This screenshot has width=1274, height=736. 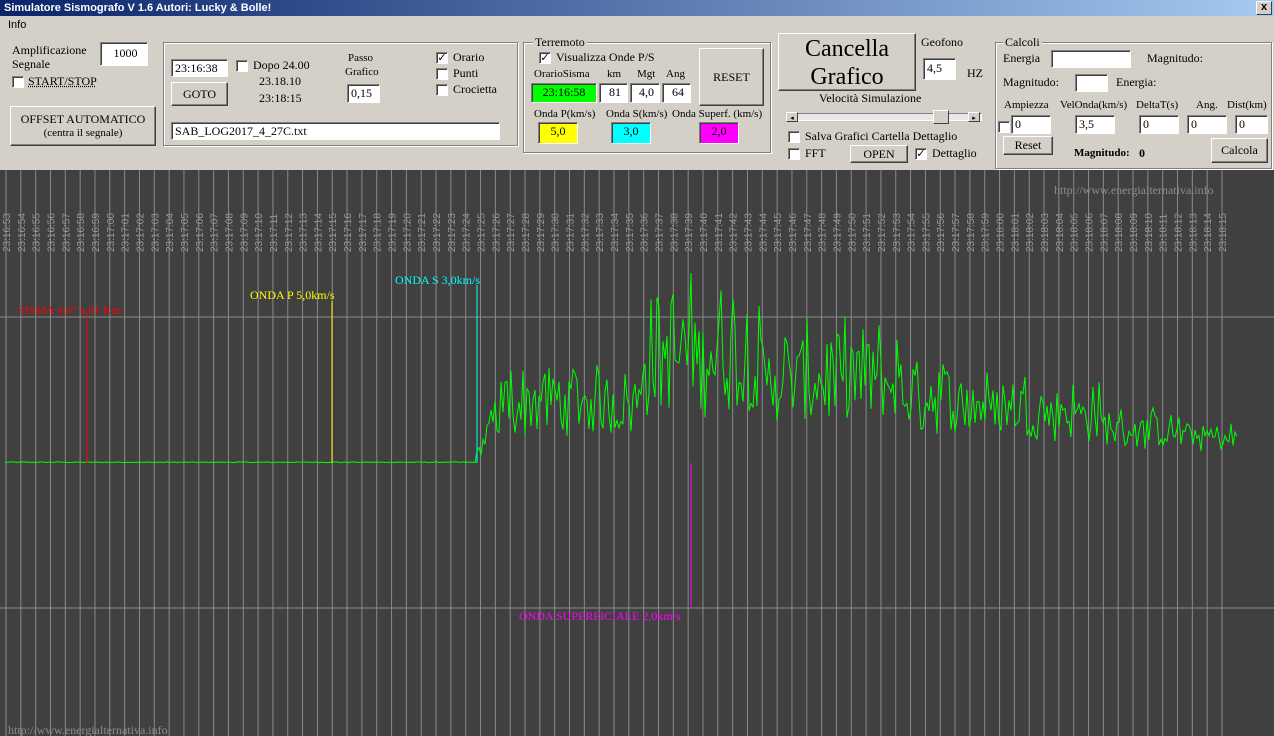 I want to click on visualizza-checkbox: ✓, so click(x=545, y=58).